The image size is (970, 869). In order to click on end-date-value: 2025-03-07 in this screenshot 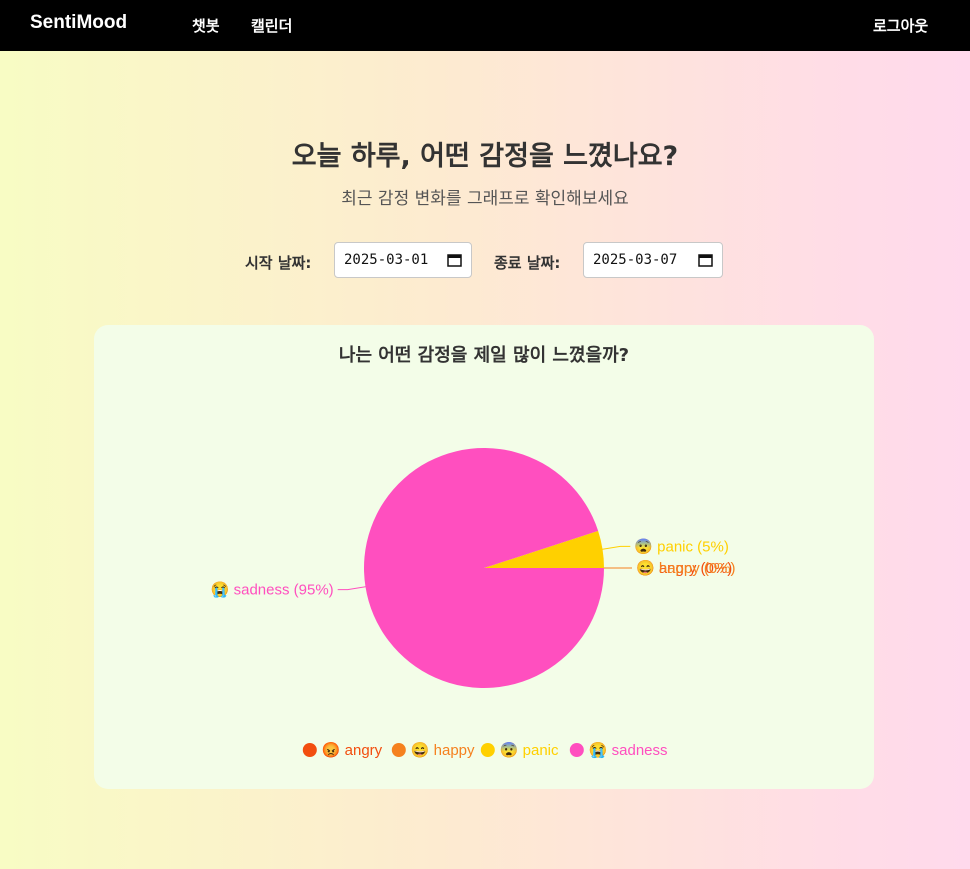, I will do `click(635, 260)`.